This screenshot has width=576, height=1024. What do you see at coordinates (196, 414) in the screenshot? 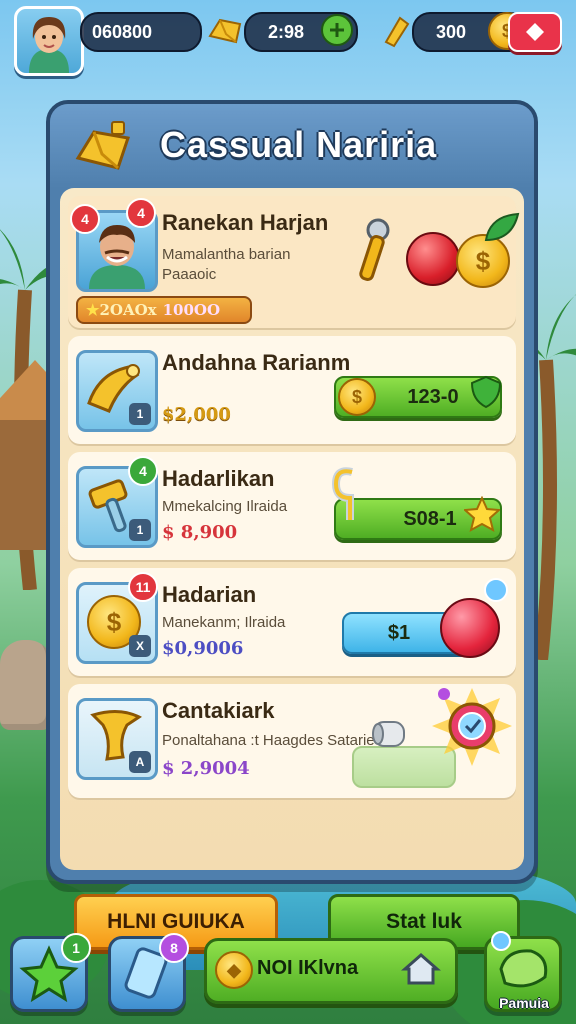
I see `item-price: $2,000` at bounding box center [196, 414].